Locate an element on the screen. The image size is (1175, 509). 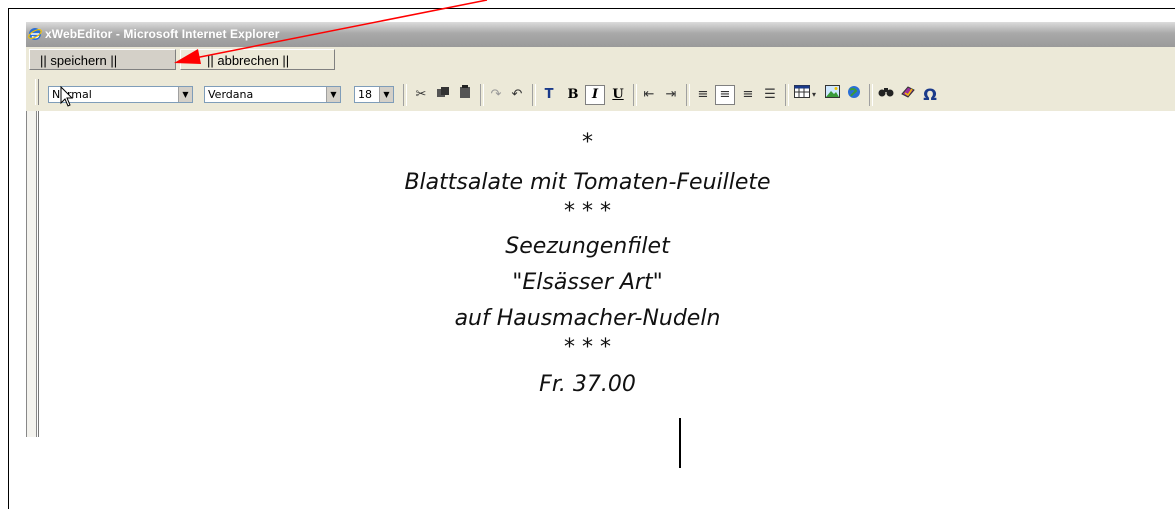
toolbar-grip is located at coordinates (37, 92).